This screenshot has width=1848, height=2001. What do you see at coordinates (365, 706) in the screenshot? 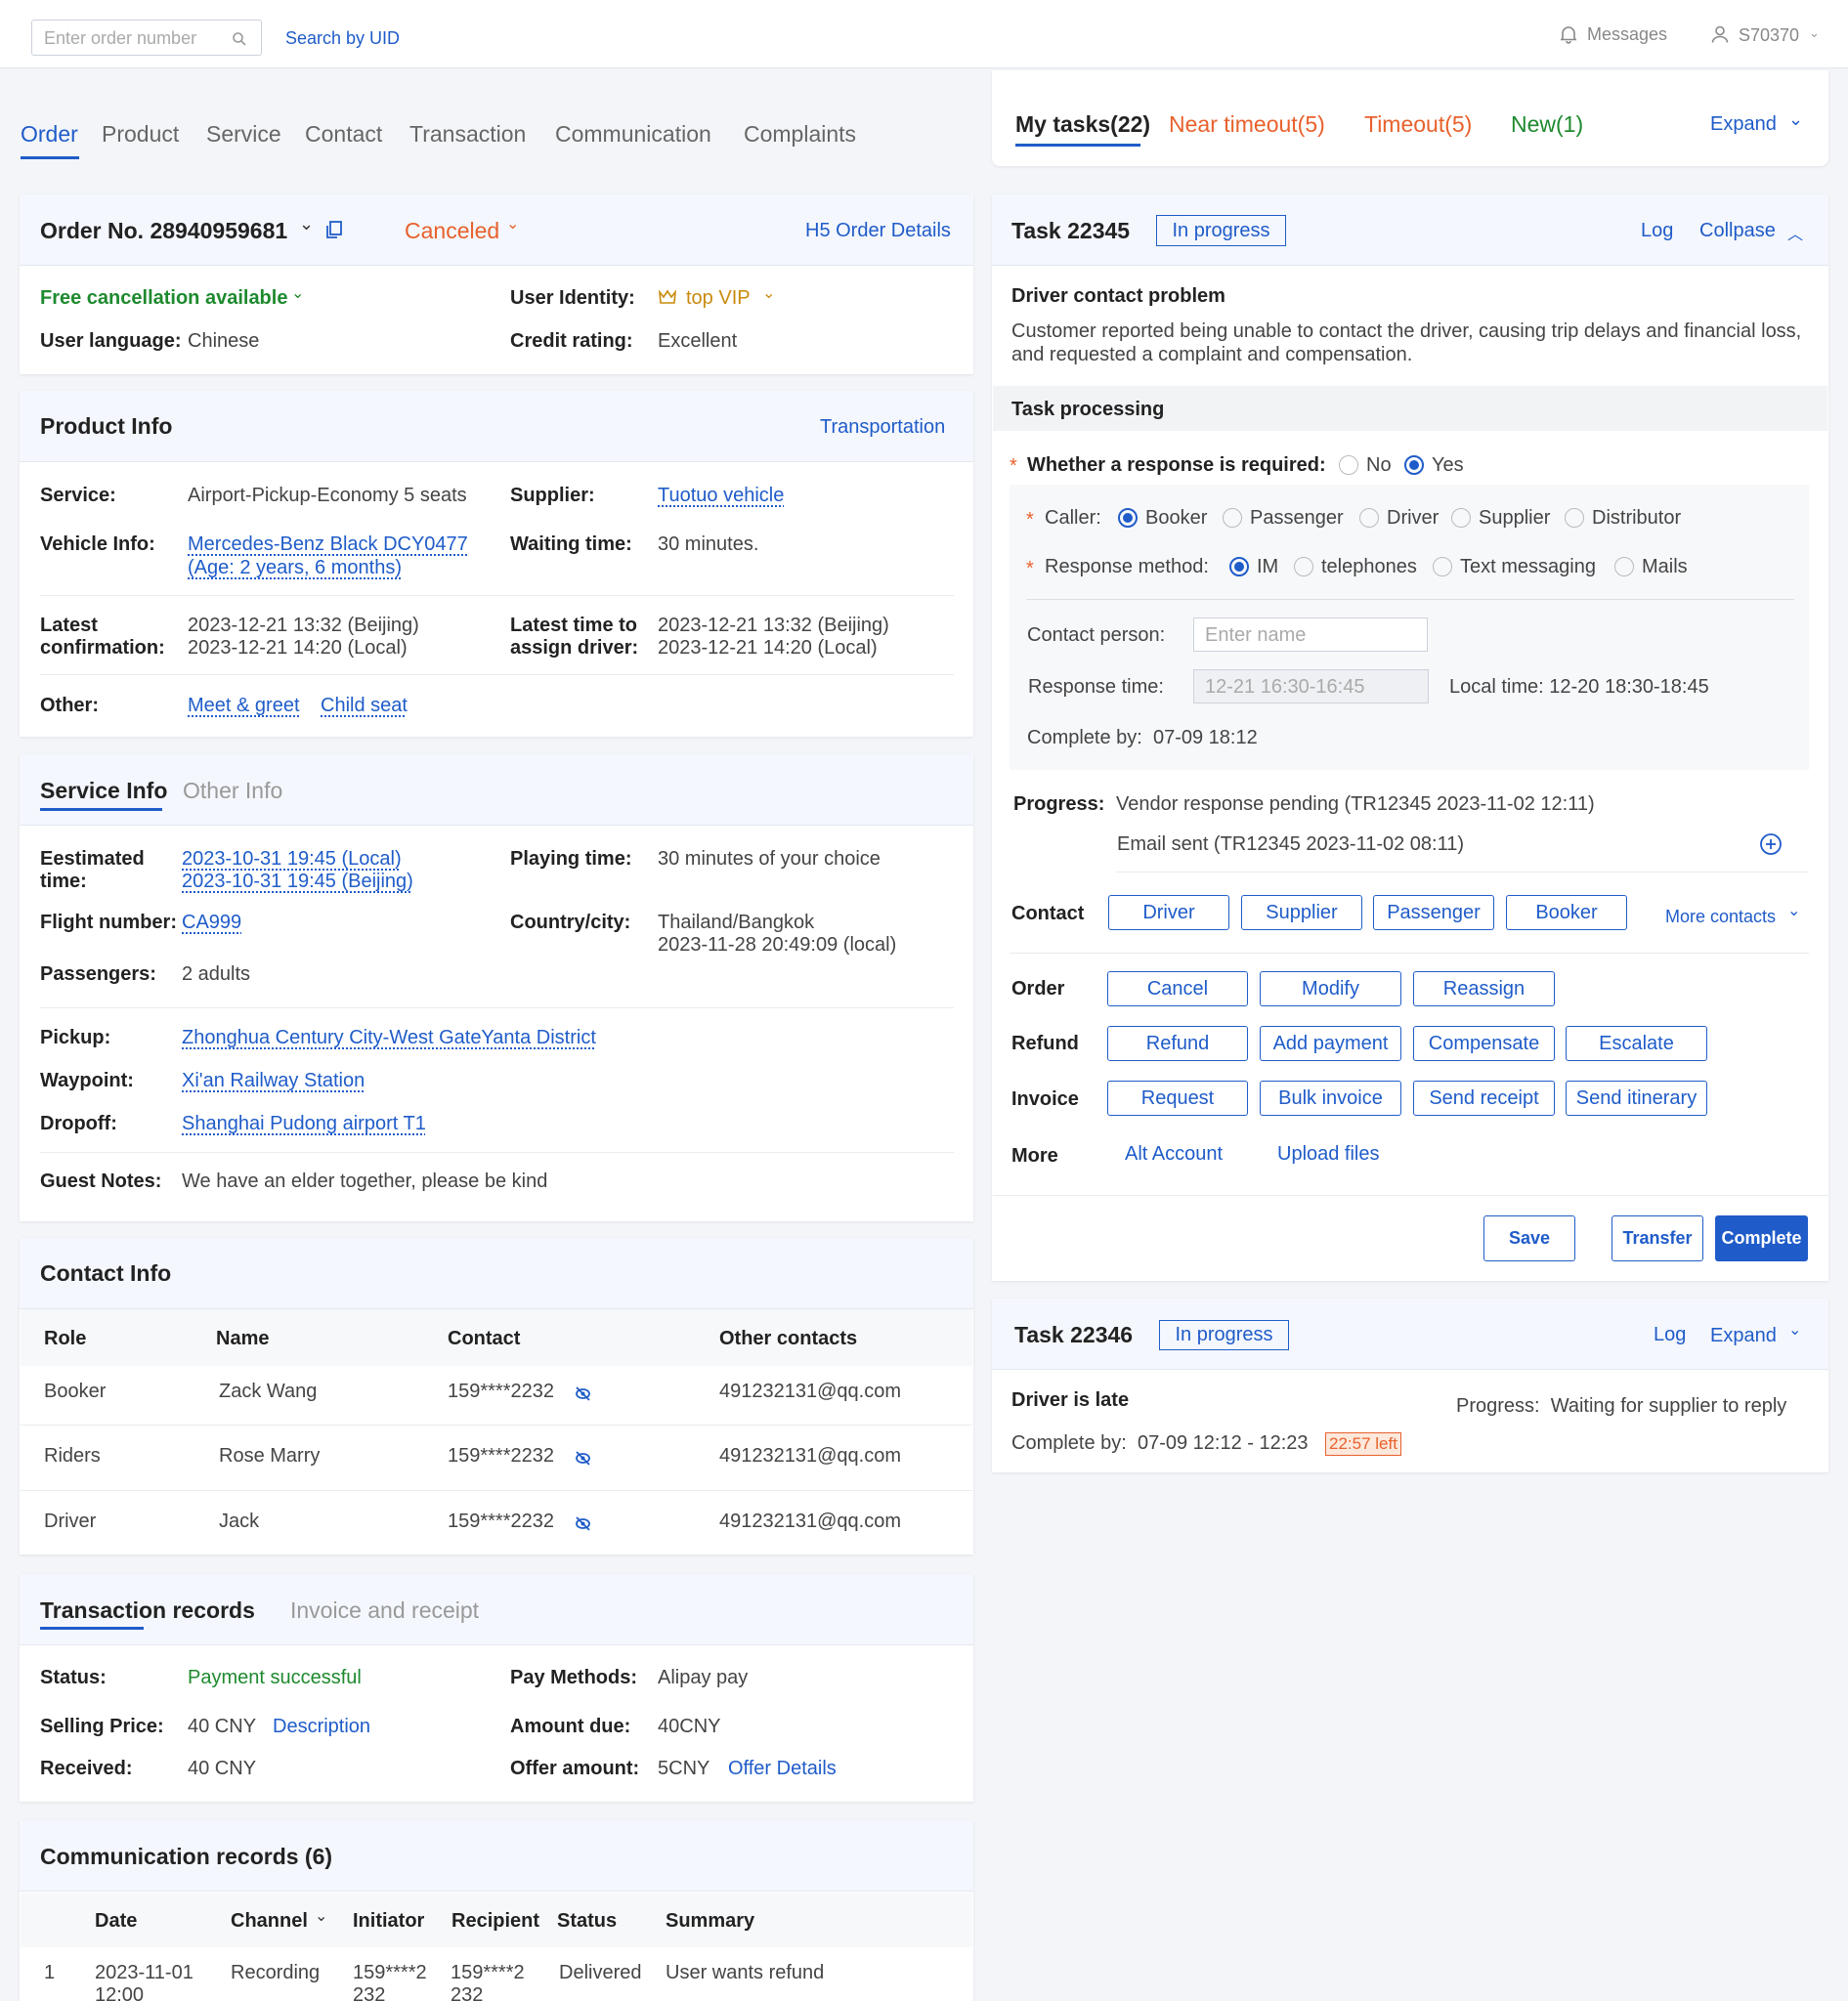
I see `child-seat-link: Child seat` at bounding box center [365, 706].